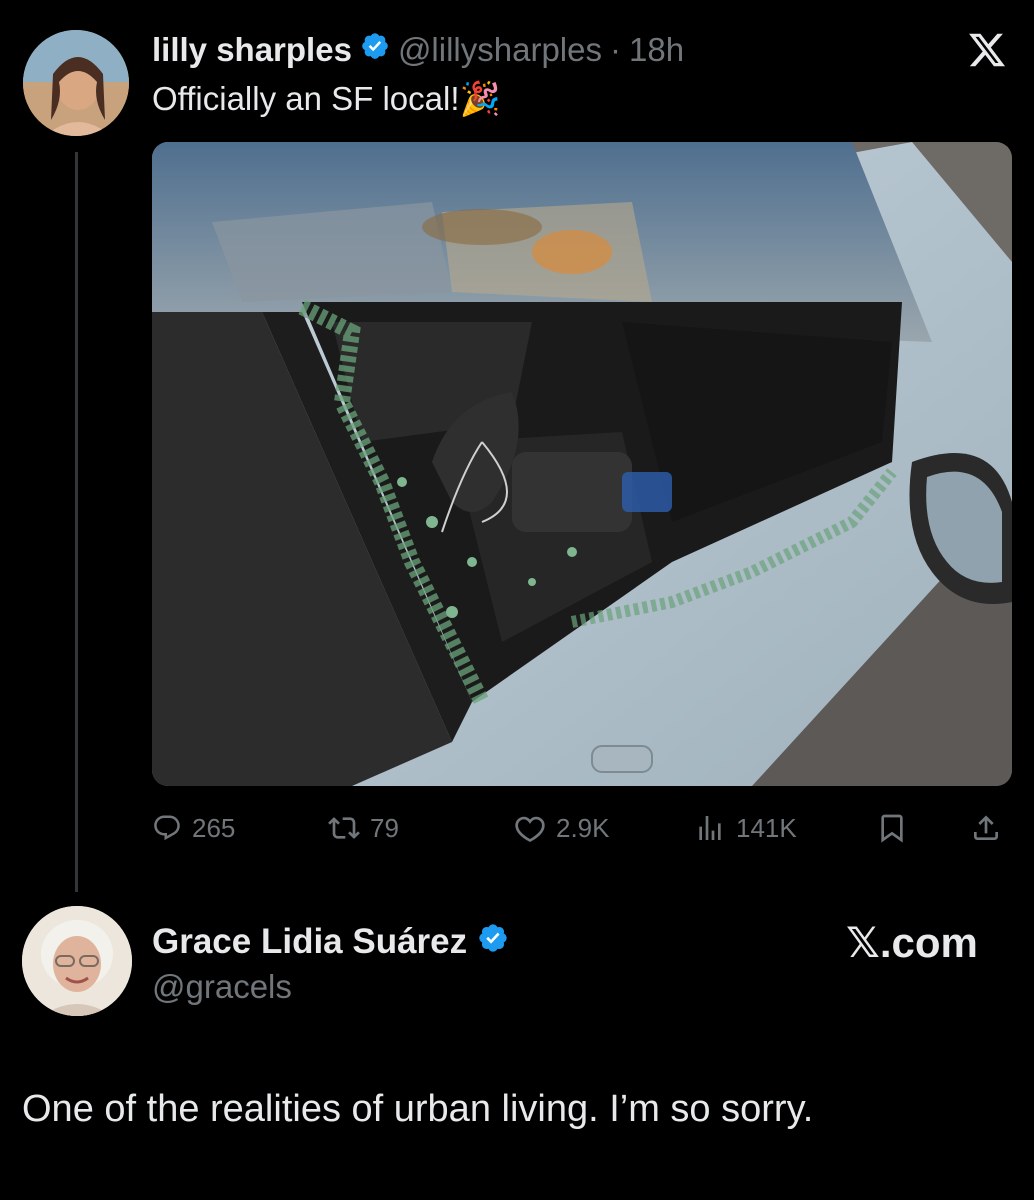  Describe the element at coordinates (766, 827) in the screenshot. I see `views-count: 141K` at that location.